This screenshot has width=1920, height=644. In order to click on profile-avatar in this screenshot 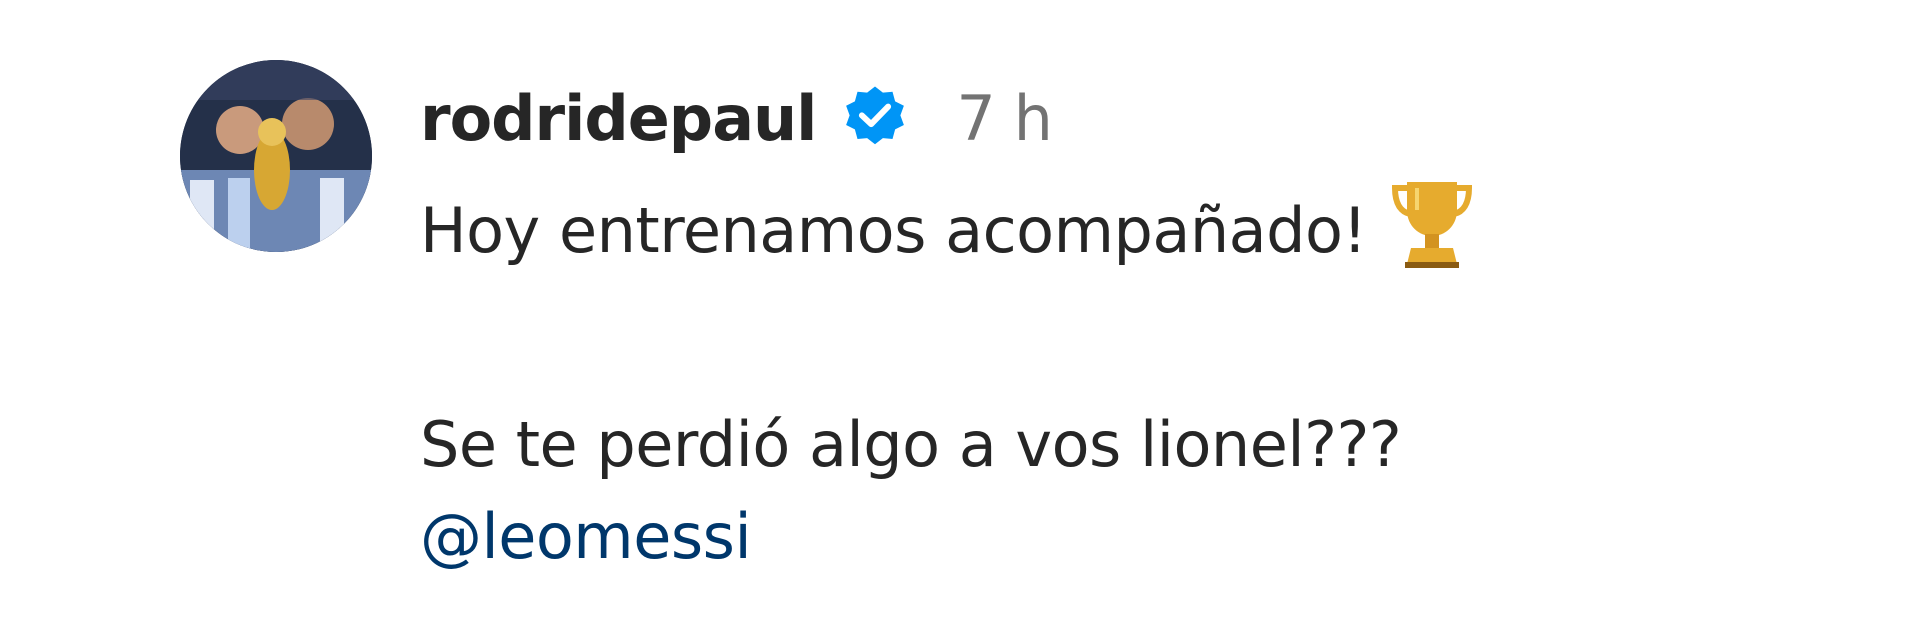, I will do `click(276, 156)`.